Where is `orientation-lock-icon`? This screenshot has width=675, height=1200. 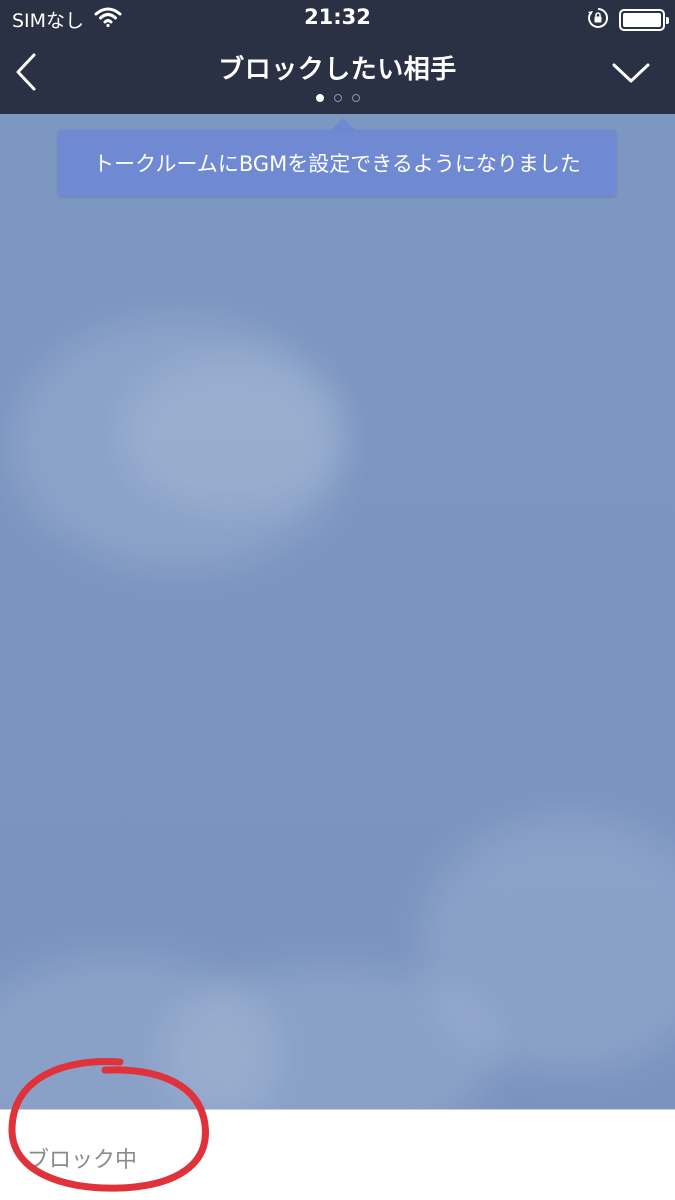
orientation-lock-icon is located at coordinates (598, 20).